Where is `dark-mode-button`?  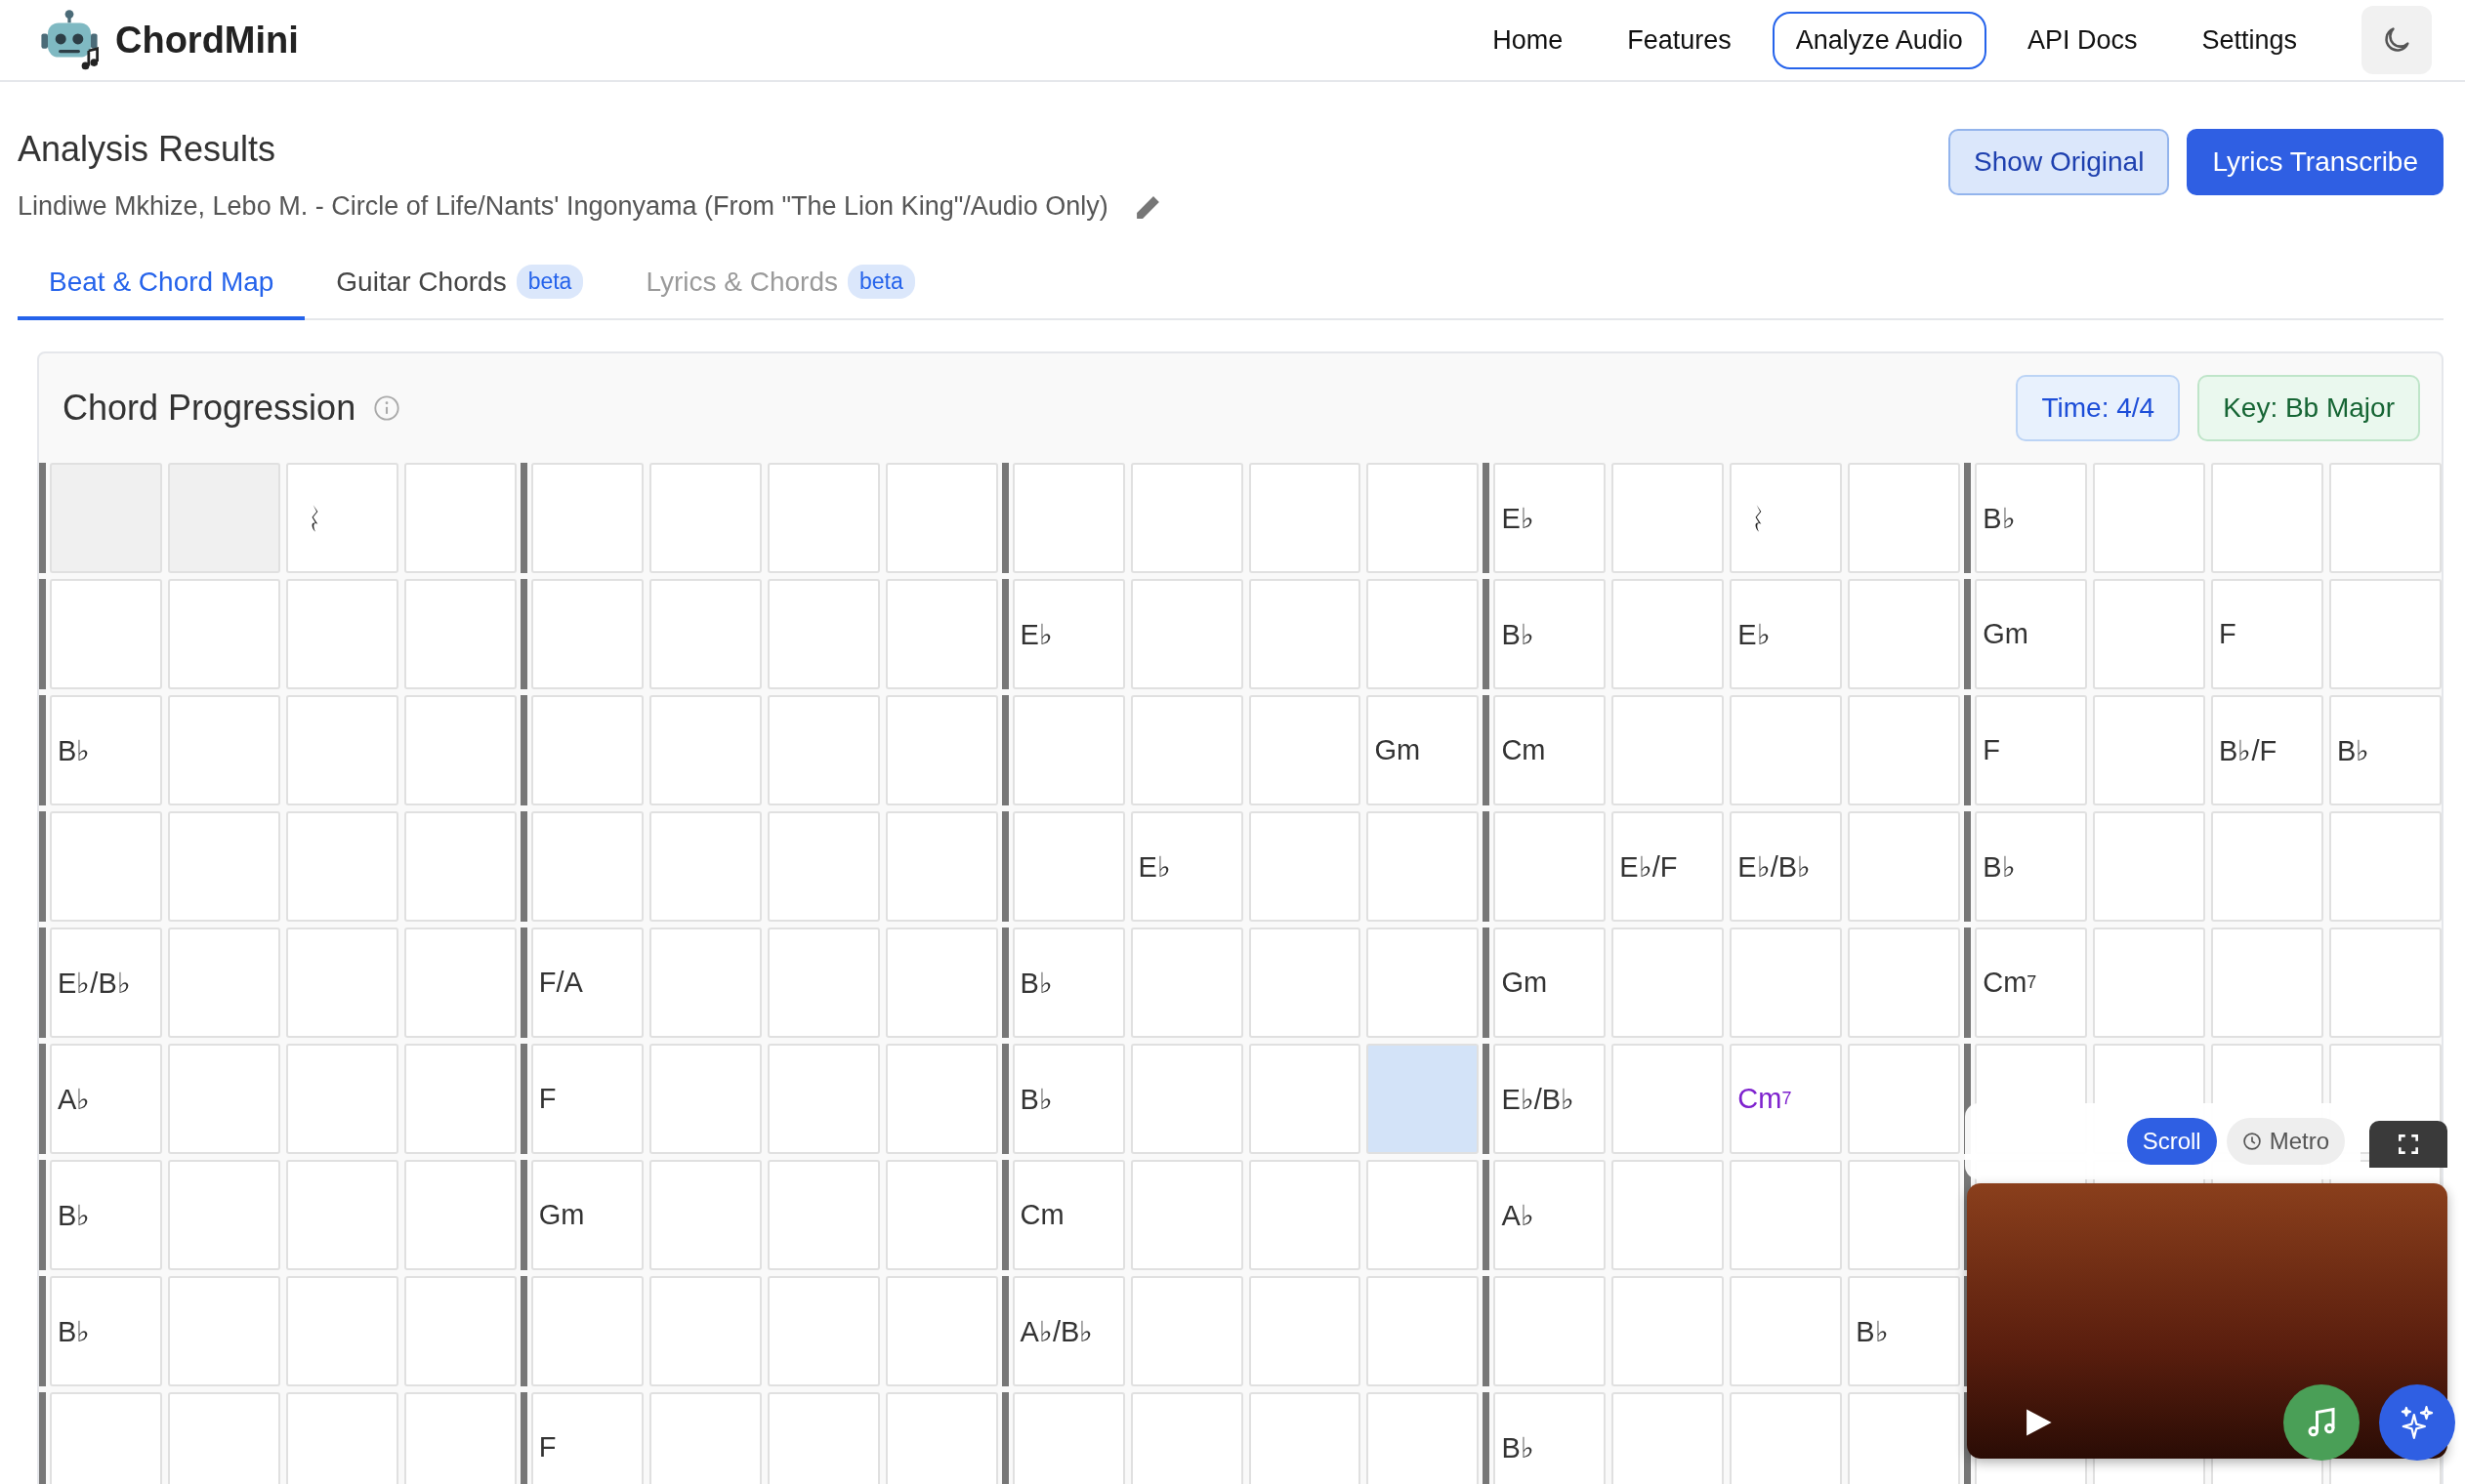 dark-mode-button is located at coordinates (2396, 40).